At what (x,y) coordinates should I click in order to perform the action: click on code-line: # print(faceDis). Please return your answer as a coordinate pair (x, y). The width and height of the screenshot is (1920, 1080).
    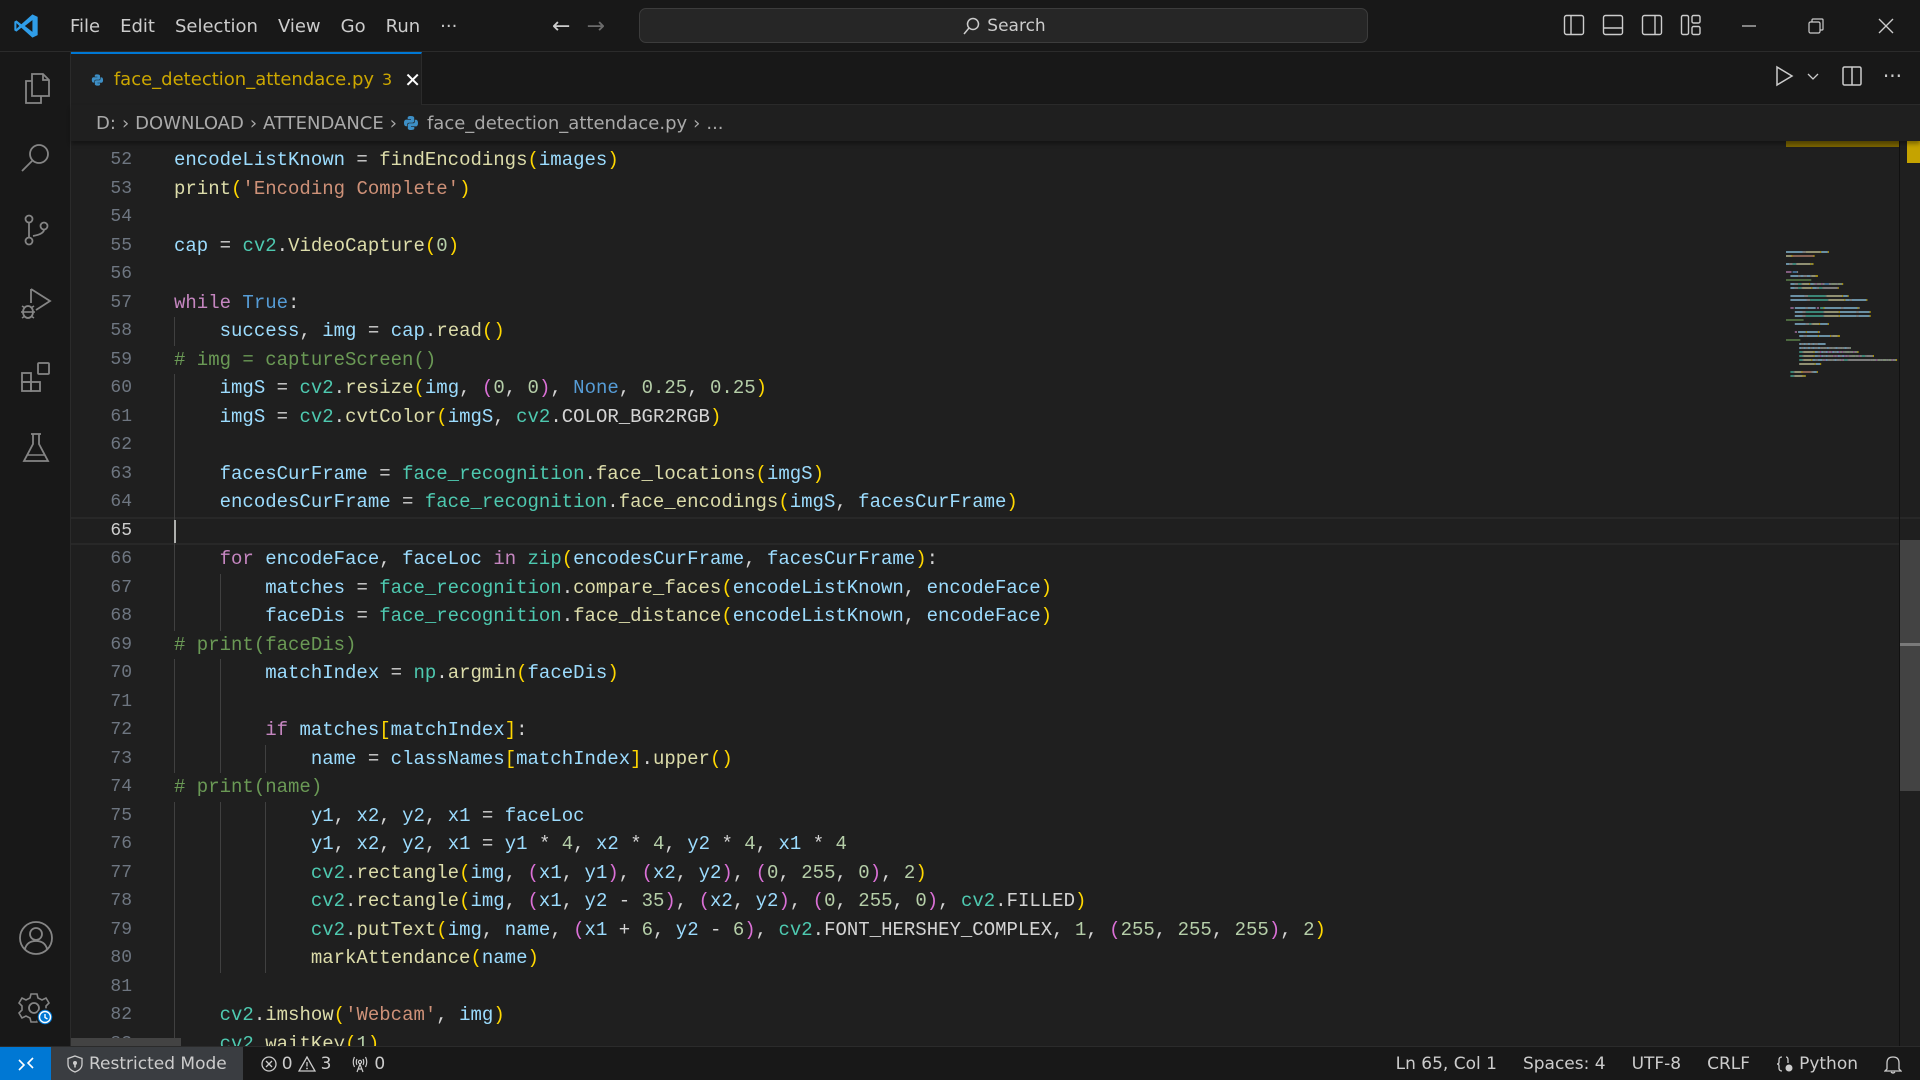
    Looking at the image, I should click on (974, 645).